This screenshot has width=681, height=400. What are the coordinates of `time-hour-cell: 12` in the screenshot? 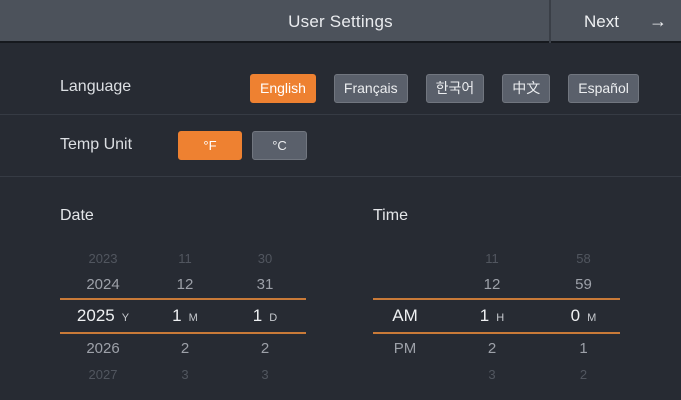 It's located at (492, 284).